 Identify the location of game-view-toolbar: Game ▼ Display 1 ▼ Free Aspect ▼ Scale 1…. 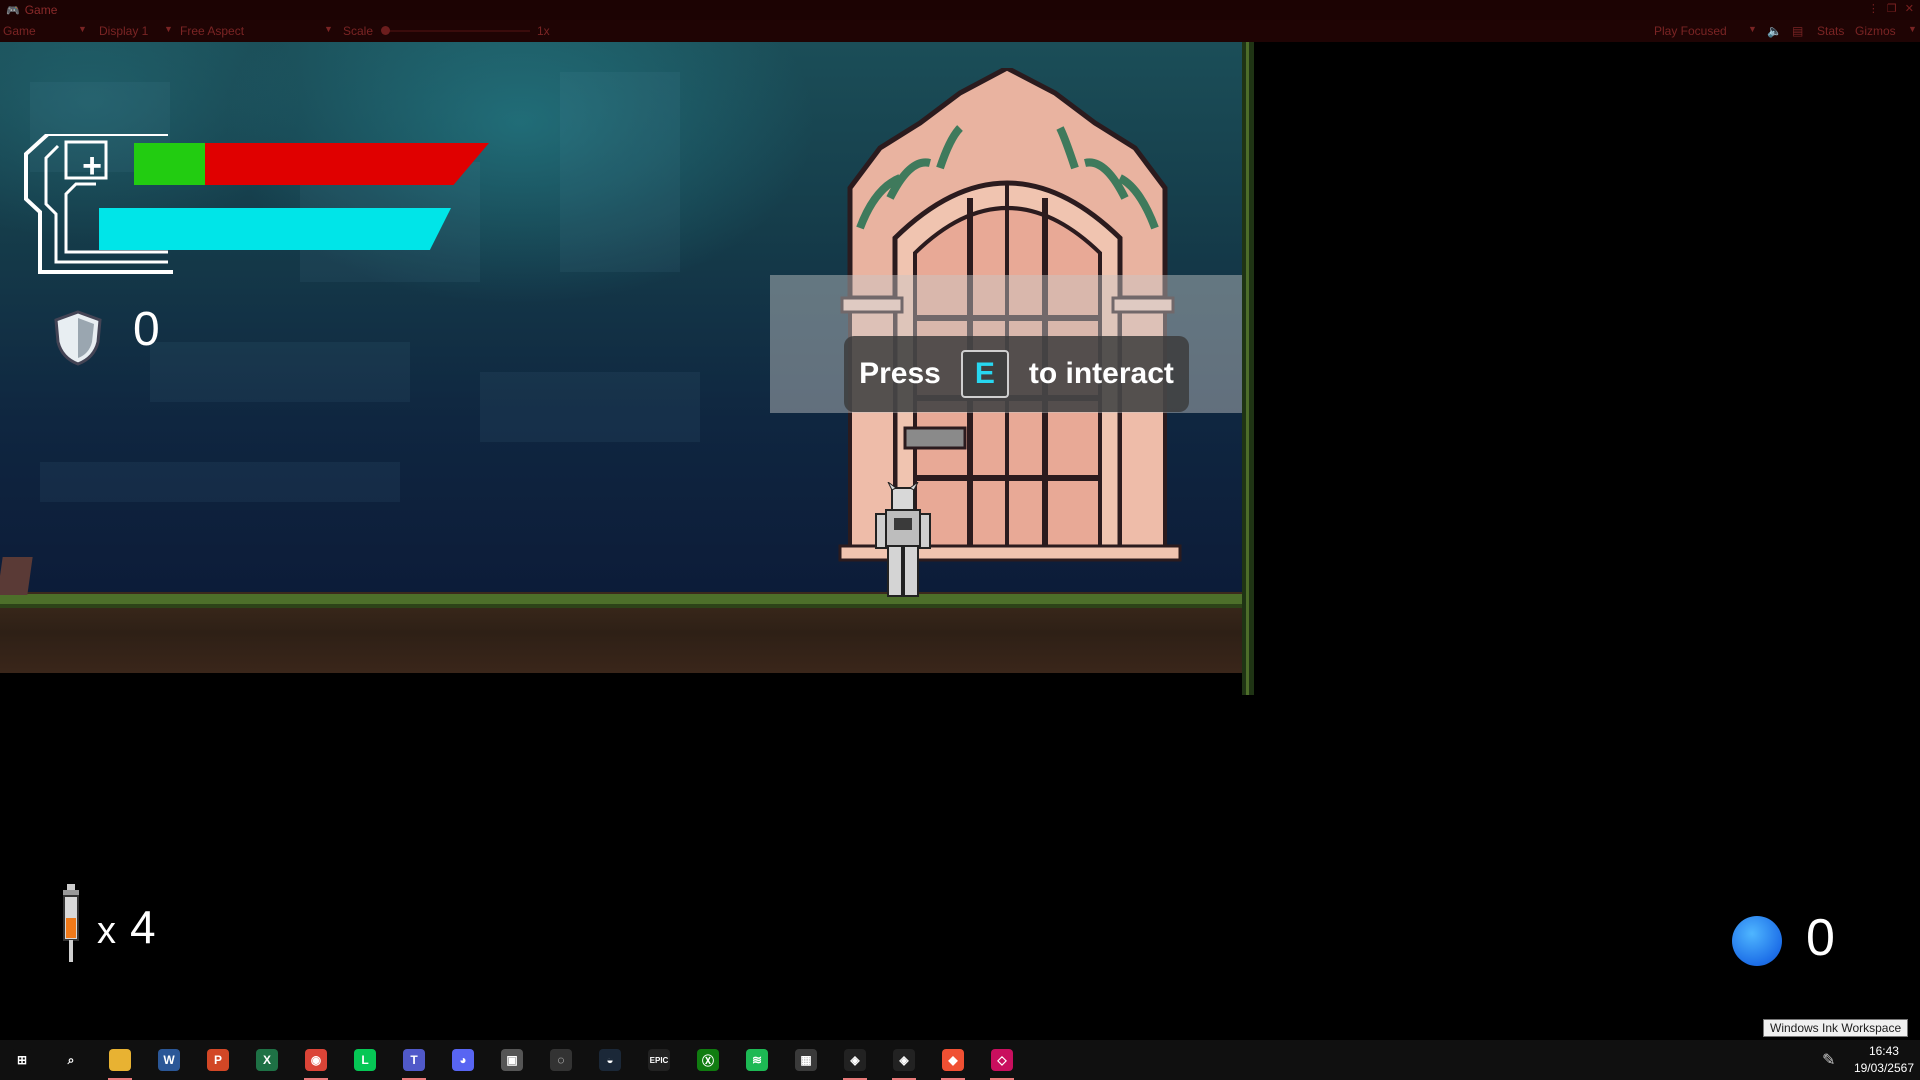
(960, 31).